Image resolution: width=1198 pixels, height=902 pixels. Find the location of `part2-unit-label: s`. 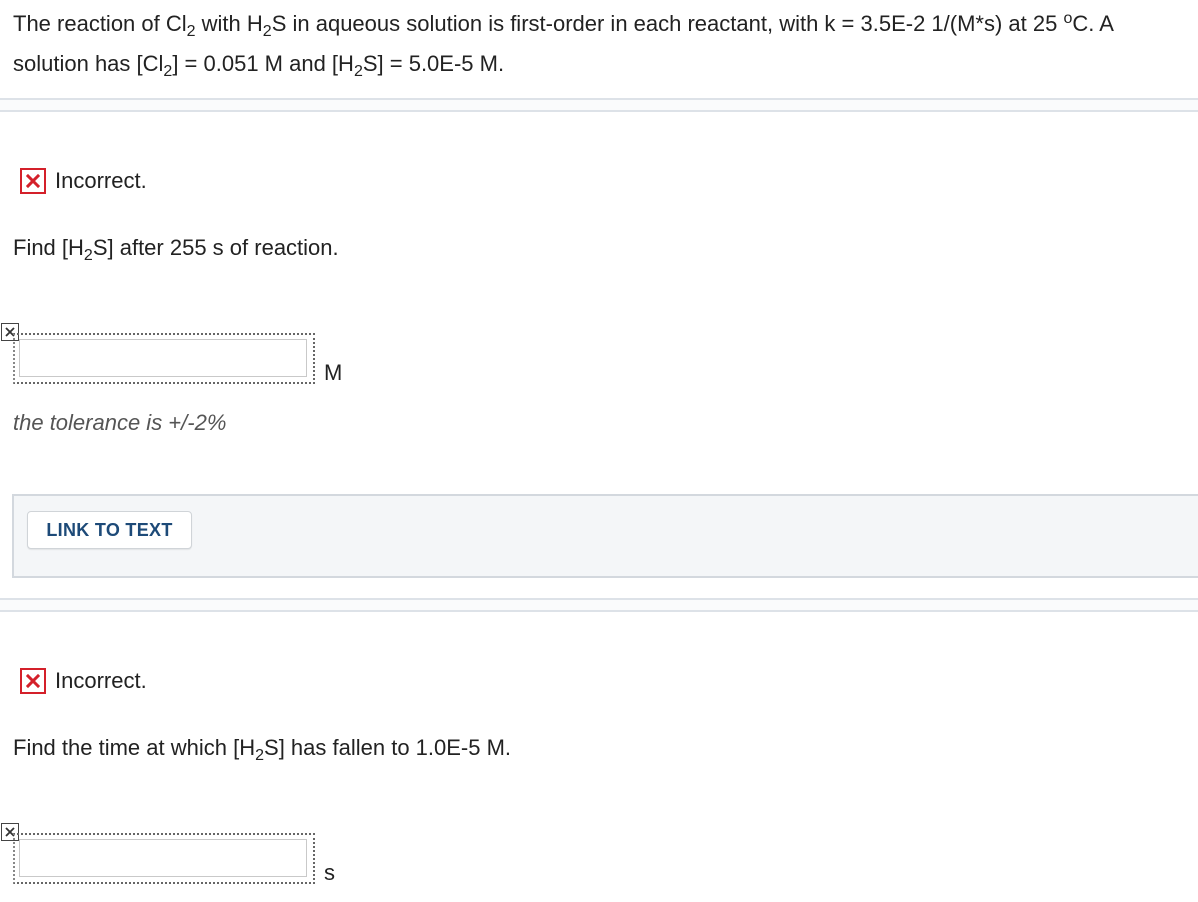

part2-unit-label: s is located at coordinates (329, 872).